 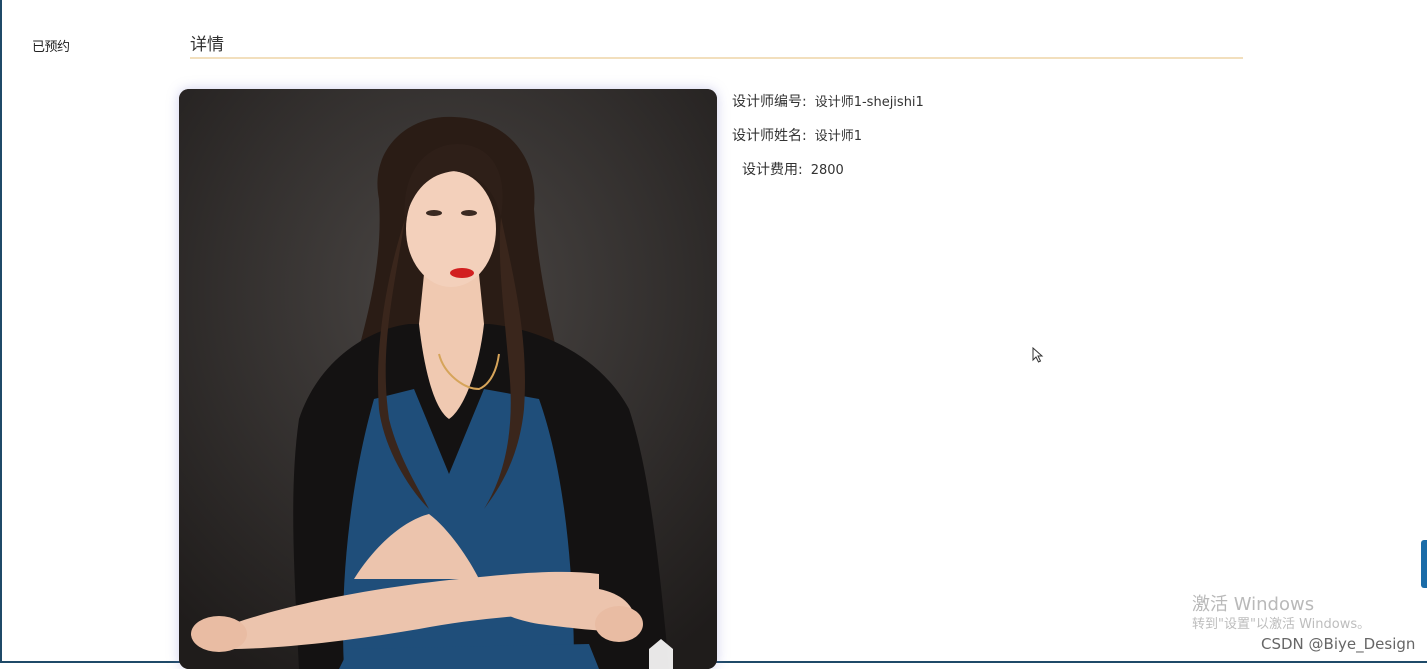 What do you see at coordinates (869, 102) in the screenshot?
I see `designer-id-value: 设计师1-shejishi1` at bounding box center [869, 102].